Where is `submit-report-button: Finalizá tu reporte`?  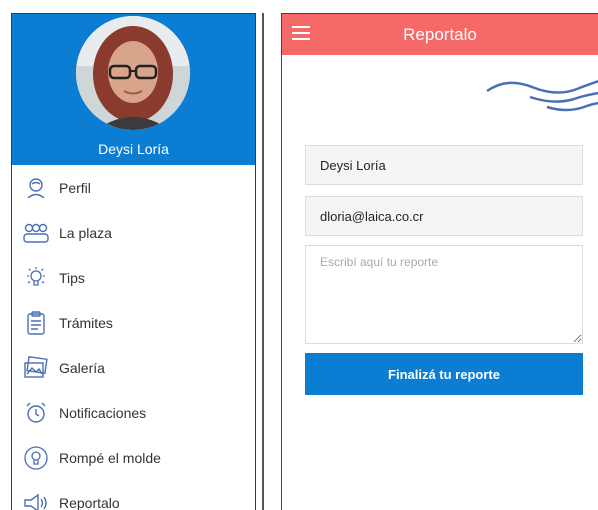
submit-report-button: Finalizá tu reporte is located at coordinates (444, 374).